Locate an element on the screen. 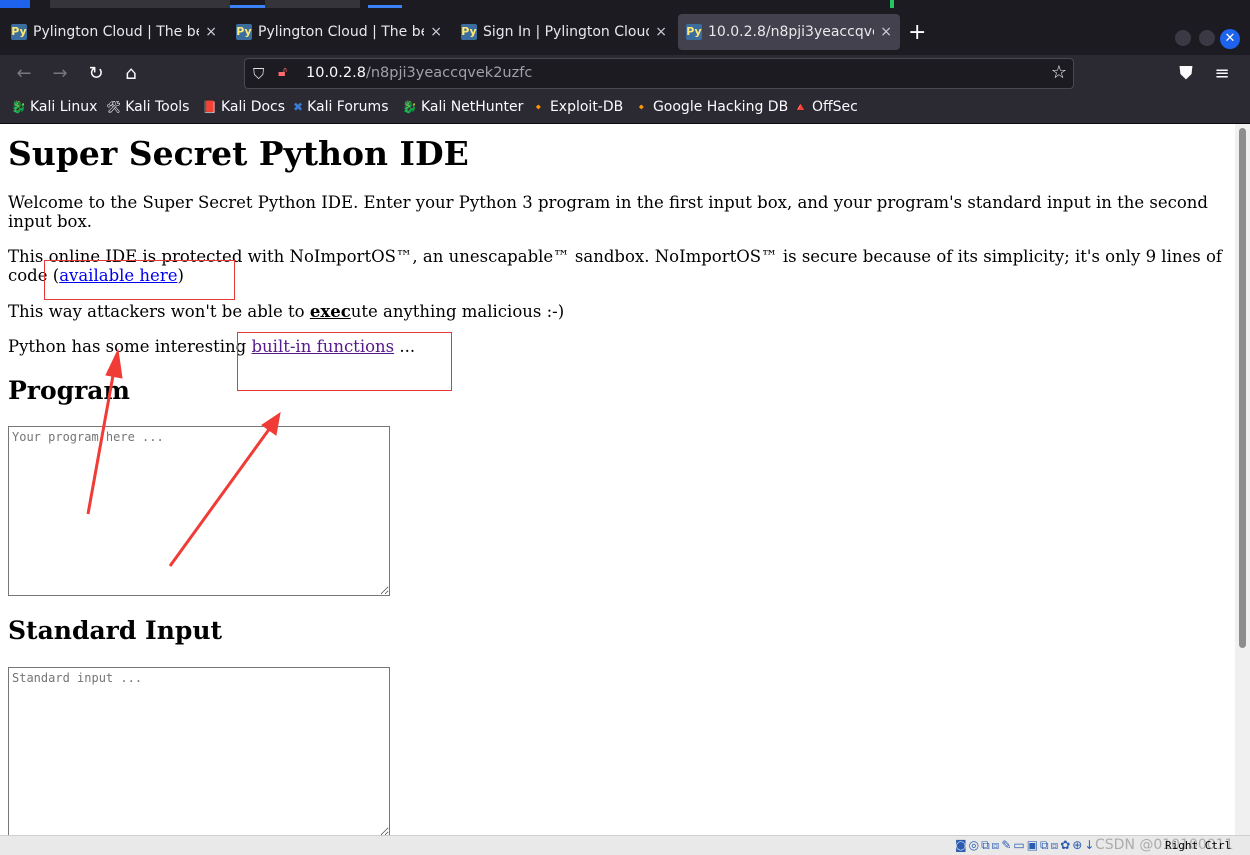 Image resolution: width=1250 pixels, height=855 pixels. host-key-label: Right Ctrl is located at coordinates (1198, 845).